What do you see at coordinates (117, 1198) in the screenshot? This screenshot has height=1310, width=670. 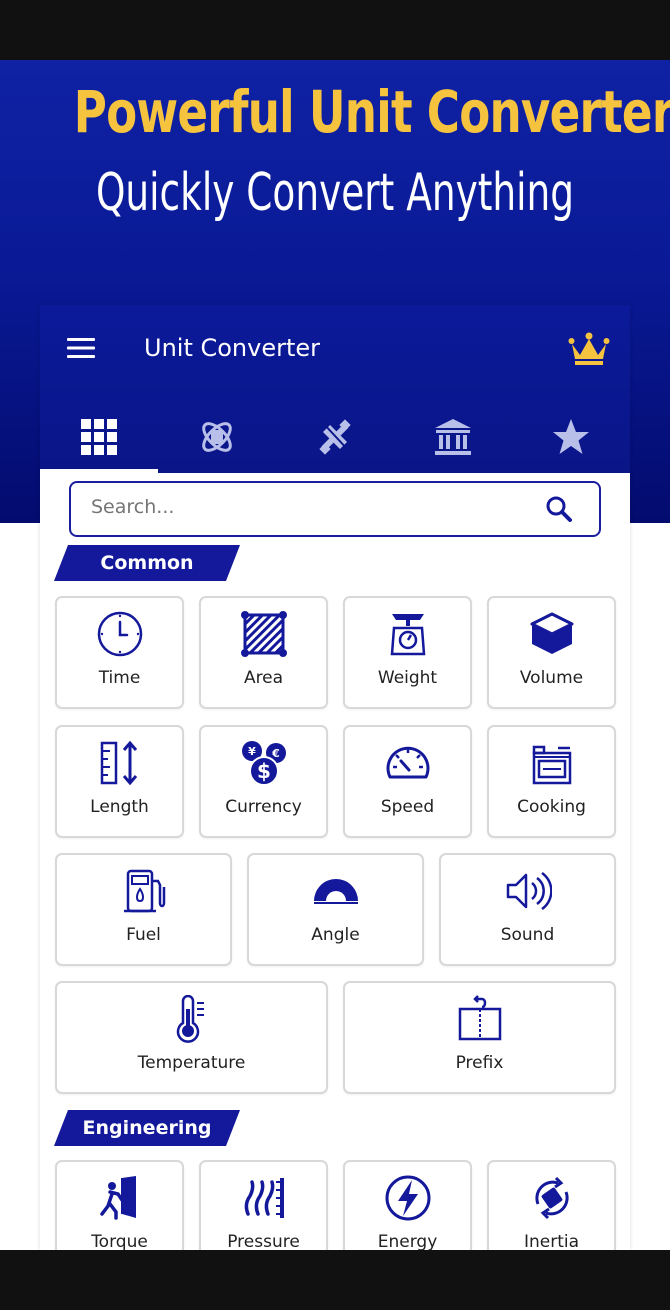 I see `door-push-icon` at bounding box center [117, 1198].